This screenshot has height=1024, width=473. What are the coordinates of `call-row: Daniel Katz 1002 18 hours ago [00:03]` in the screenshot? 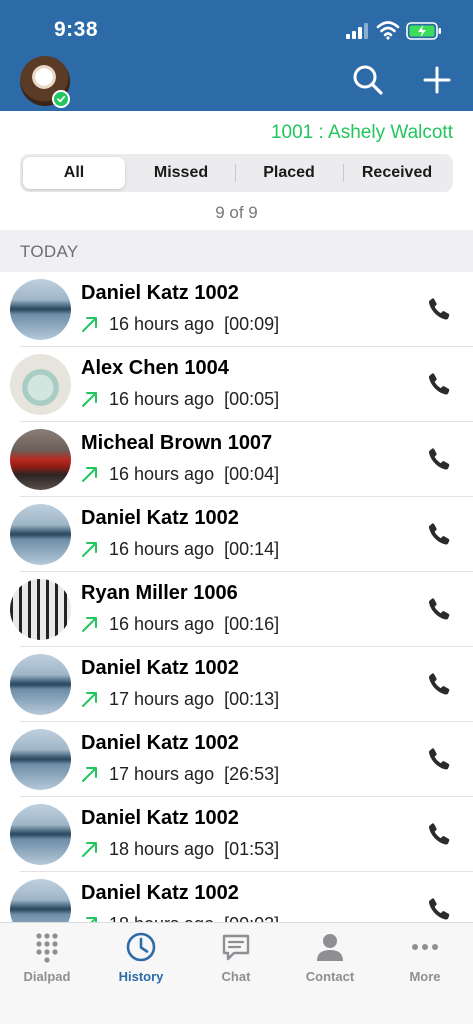 It's located at (236, 897).